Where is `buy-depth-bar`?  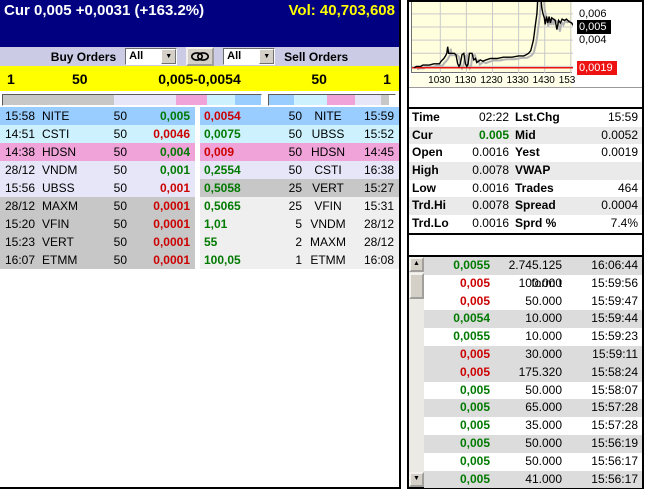
buy-depth-bar is located at coordinates (132, 100).